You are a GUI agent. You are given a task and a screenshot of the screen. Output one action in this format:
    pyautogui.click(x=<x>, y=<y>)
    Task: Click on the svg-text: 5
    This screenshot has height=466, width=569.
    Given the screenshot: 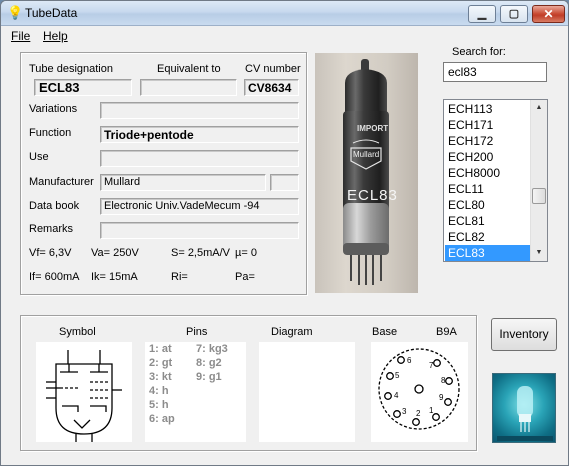 What is the action you would take?
    pyautogui.click(x=397, y=375)
    